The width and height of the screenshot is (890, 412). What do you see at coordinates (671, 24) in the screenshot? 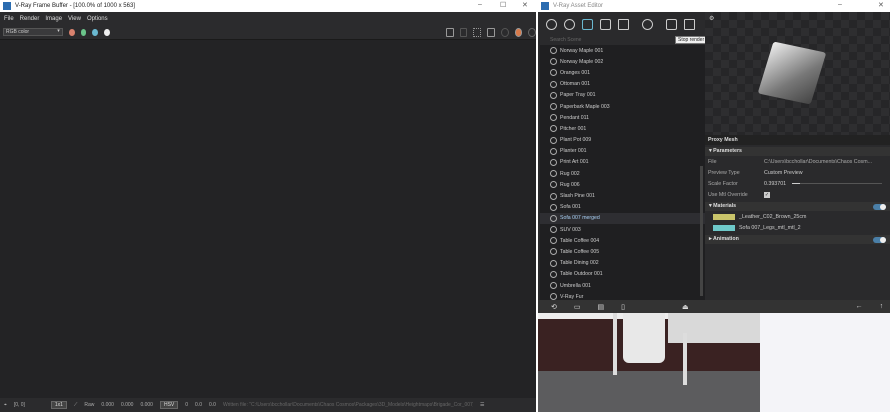
I see `render-teapot-icon` at bounding box center [671, 24].